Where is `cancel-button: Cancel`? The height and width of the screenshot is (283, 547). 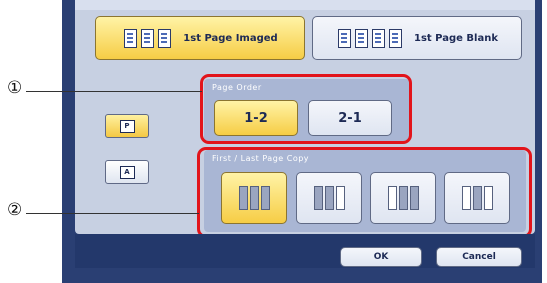 cancel-button: Cancel is located at coordinates (479, 257).